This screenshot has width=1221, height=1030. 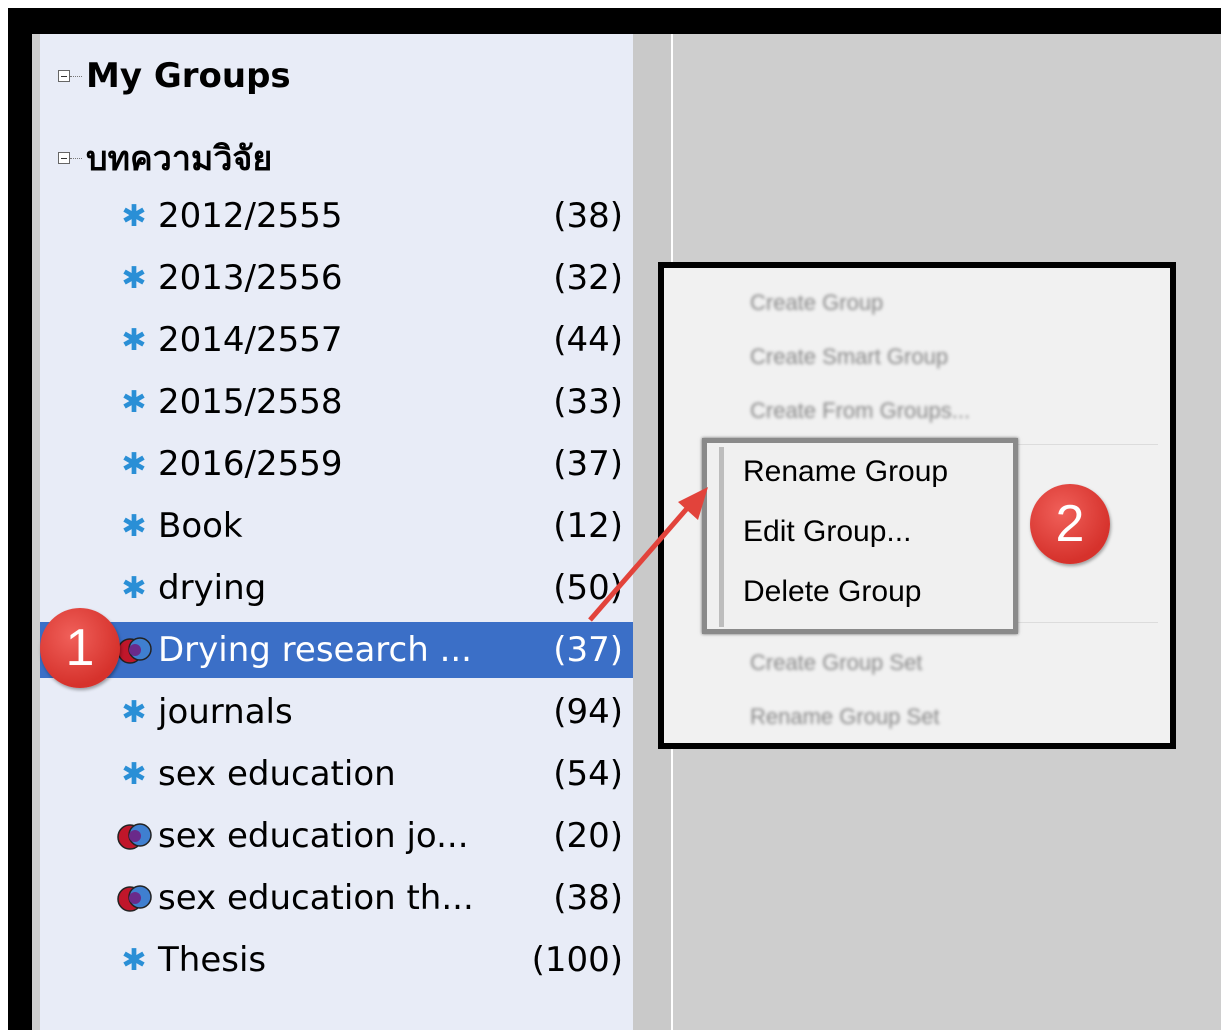 I want to click on callout-badge-2: 2, so click(x=1070, y=524).